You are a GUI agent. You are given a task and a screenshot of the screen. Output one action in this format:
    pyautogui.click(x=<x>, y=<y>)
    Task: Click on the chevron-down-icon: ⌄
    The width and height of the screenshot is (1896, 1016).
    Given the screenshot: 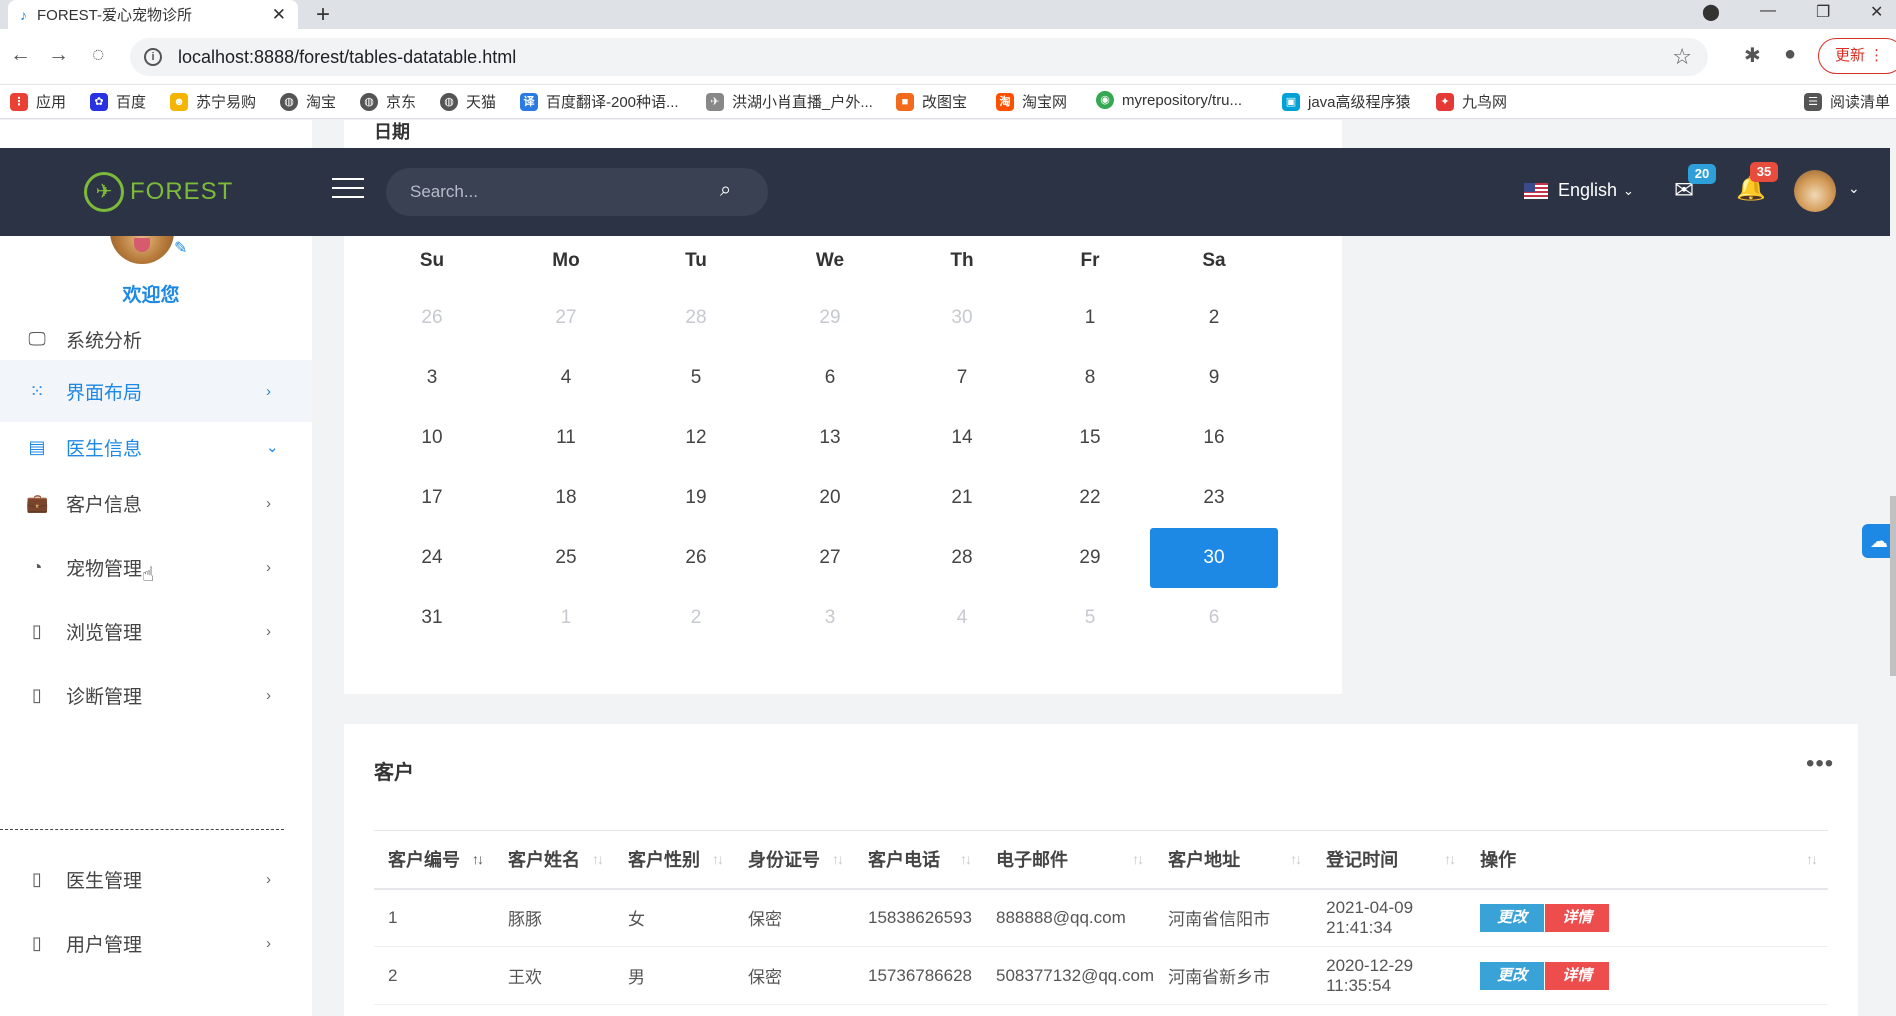 What is the action you would take?
    pyautogui.click(x=1854, y=188)
    